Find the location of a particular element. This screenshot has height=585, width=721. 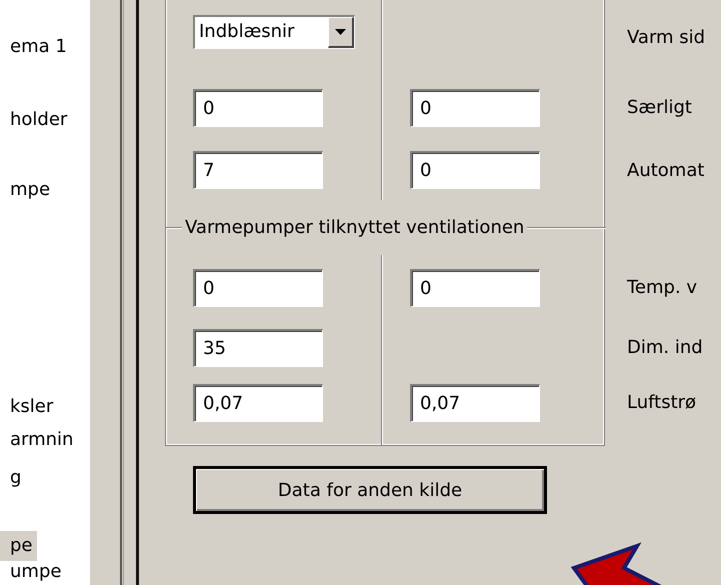

field-label: Dim. ind is located at coordinates (665, 348).